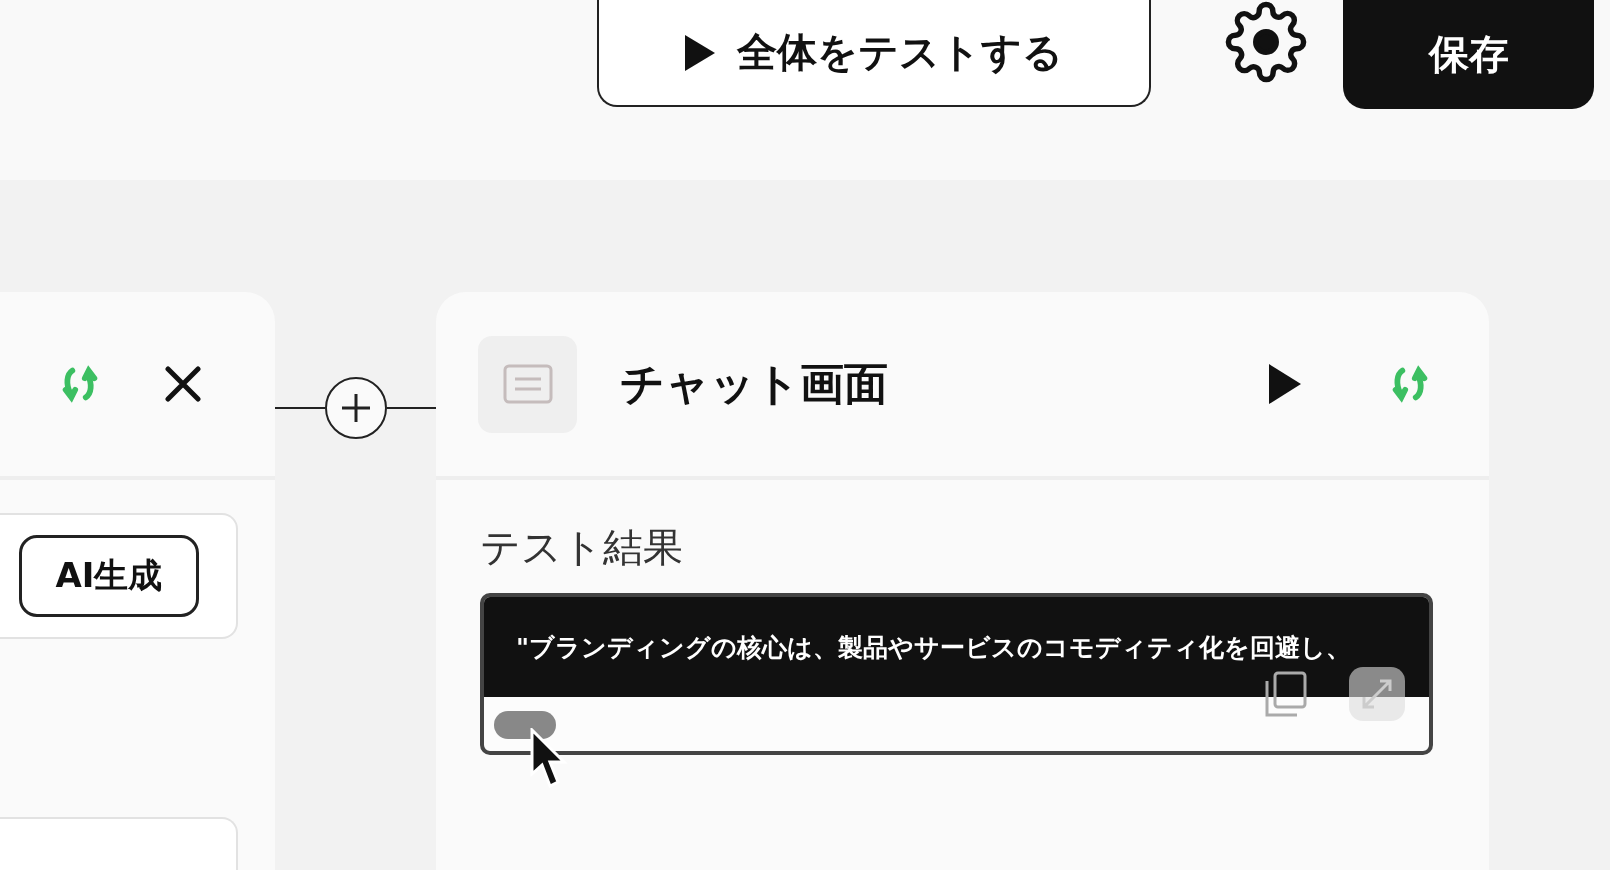  Describe the element at coordinates (874, 53) in the screenshot. I see `test-all-button: 全体をテストする` at that location.